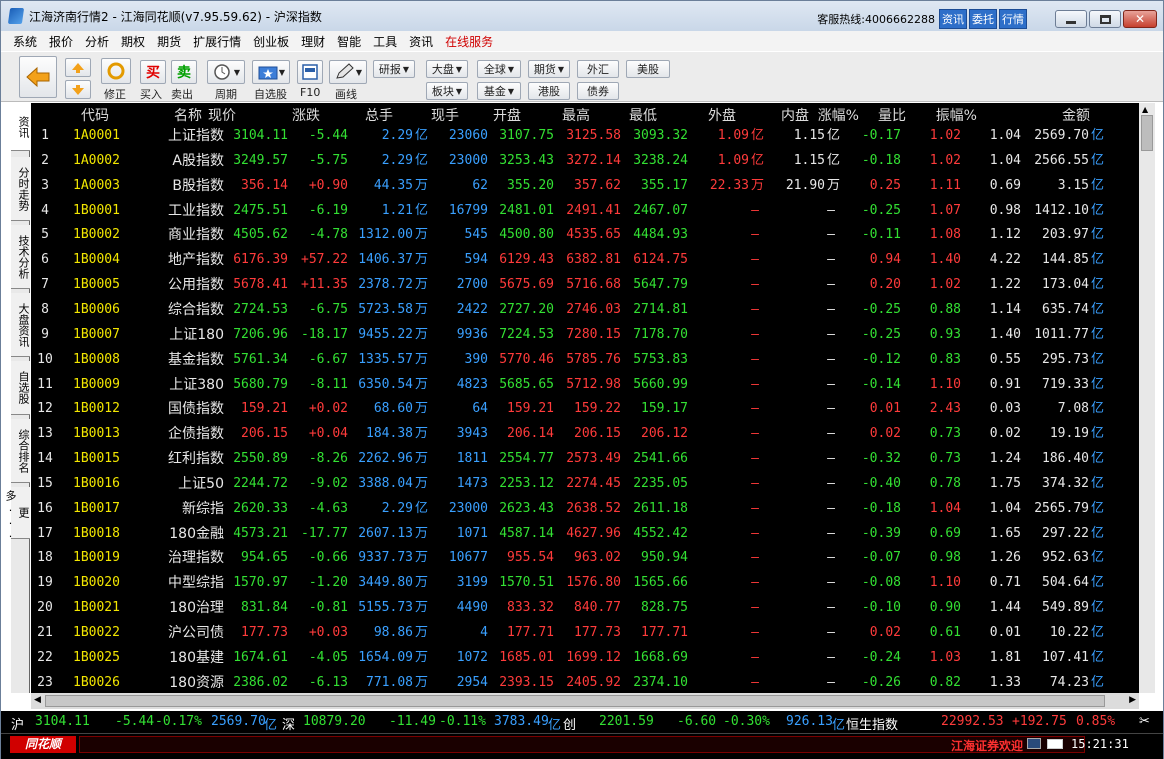  Describe the element at coordinates (643, 115) in the screenshot. I see `column-header-low: 最低` at that location.